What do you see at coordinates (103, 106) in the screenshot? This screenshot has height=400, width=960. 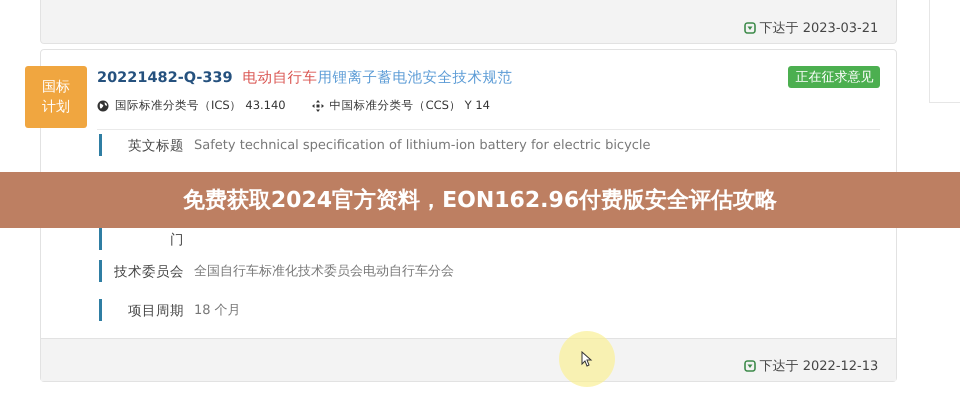 I see `globe-icon` at bounding box center [103, 106].